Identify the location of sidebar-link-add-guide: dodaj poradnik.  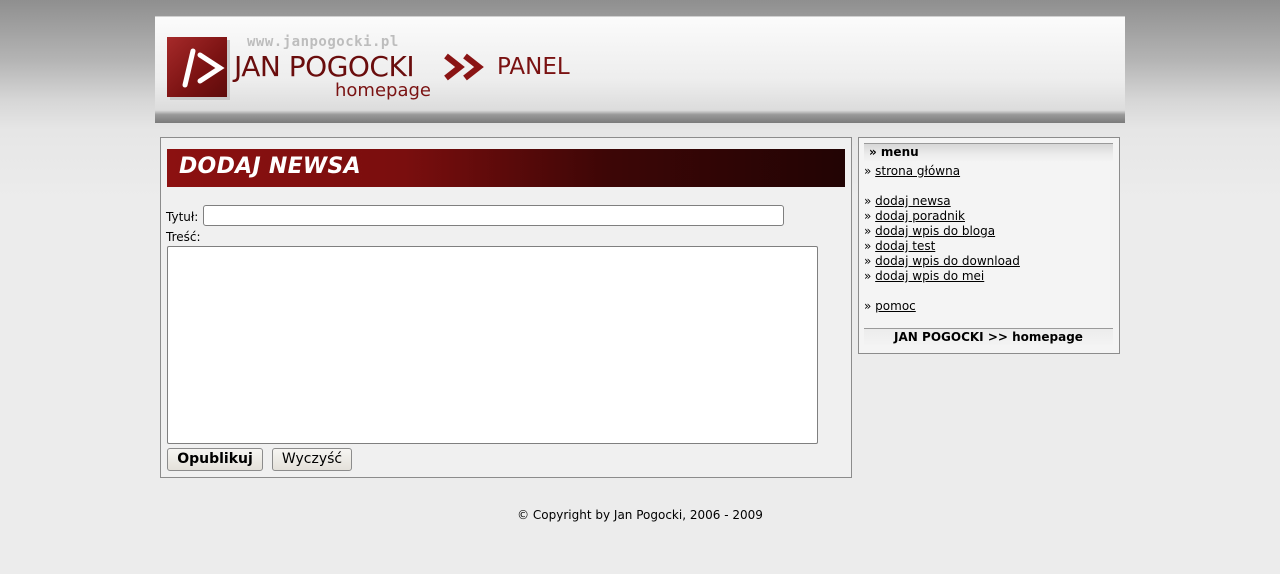
(920, 216).